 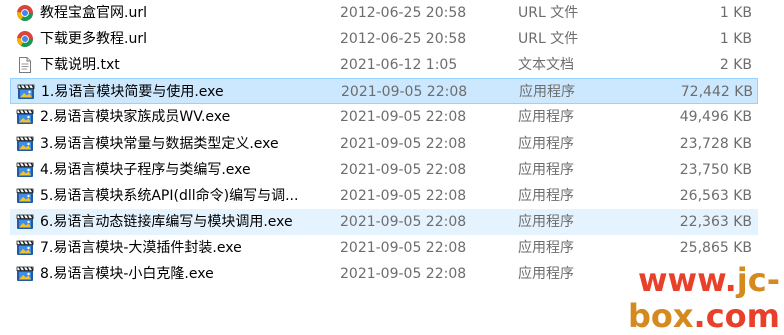 I want to click on file-size: 26,563 KB, so click(x=715, y=195).